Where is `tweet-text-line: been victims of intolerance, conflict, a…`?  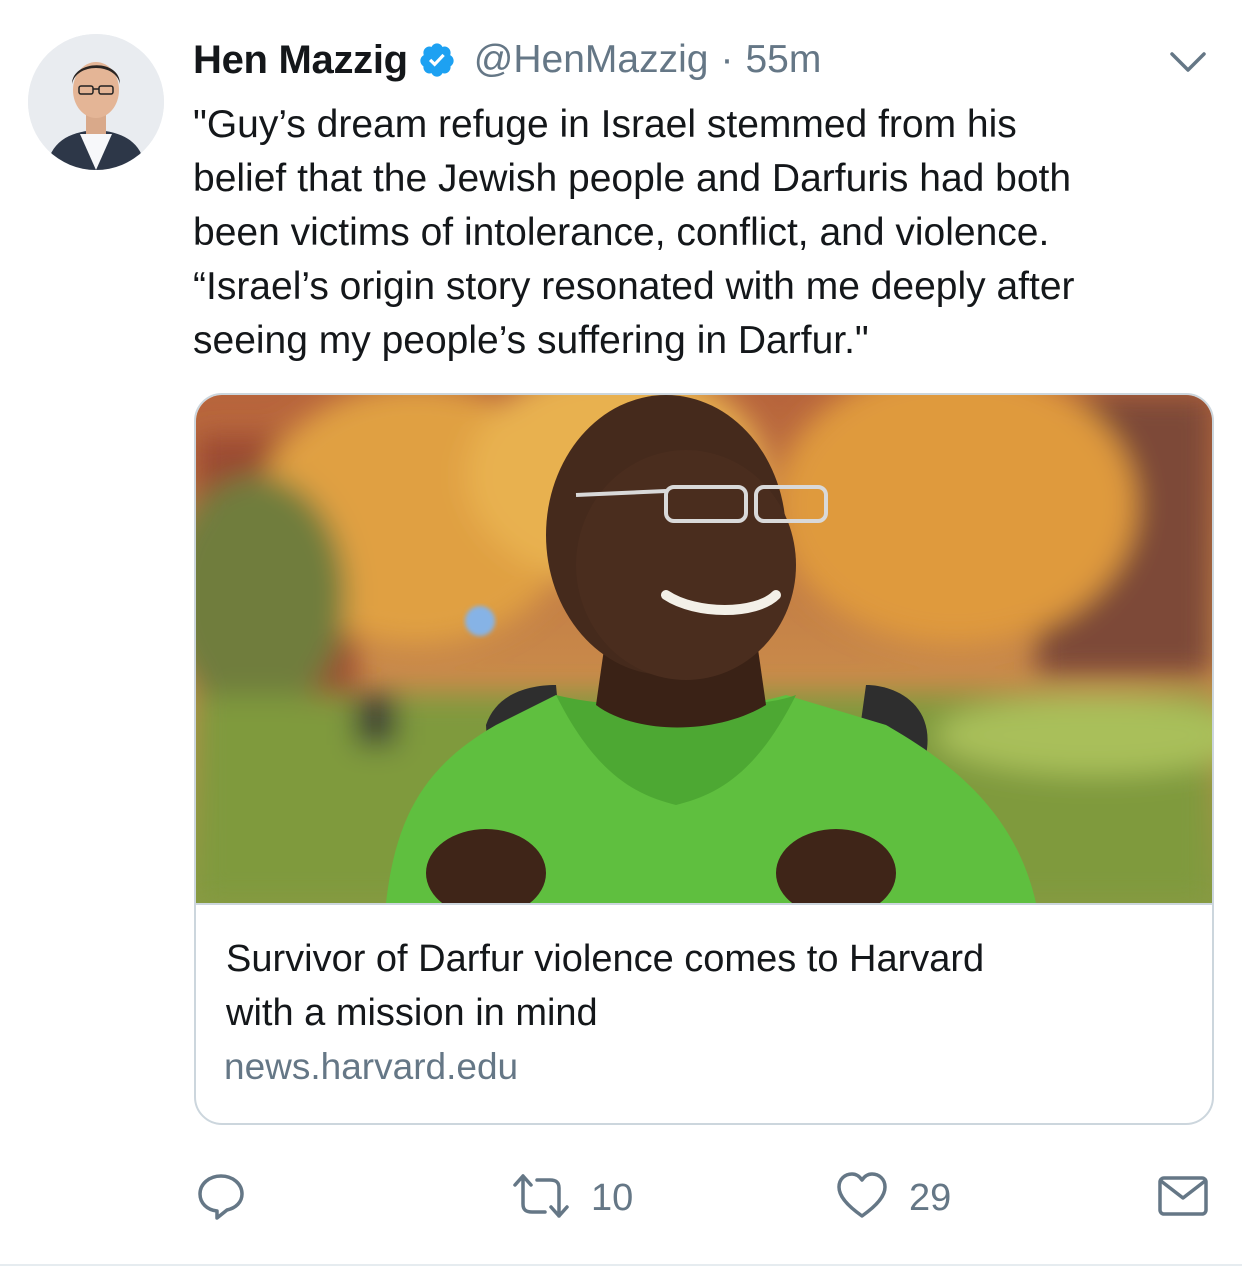 tweet-text-line: been victims of intolerance, conflict, a… is located at coordinates (621, 232).